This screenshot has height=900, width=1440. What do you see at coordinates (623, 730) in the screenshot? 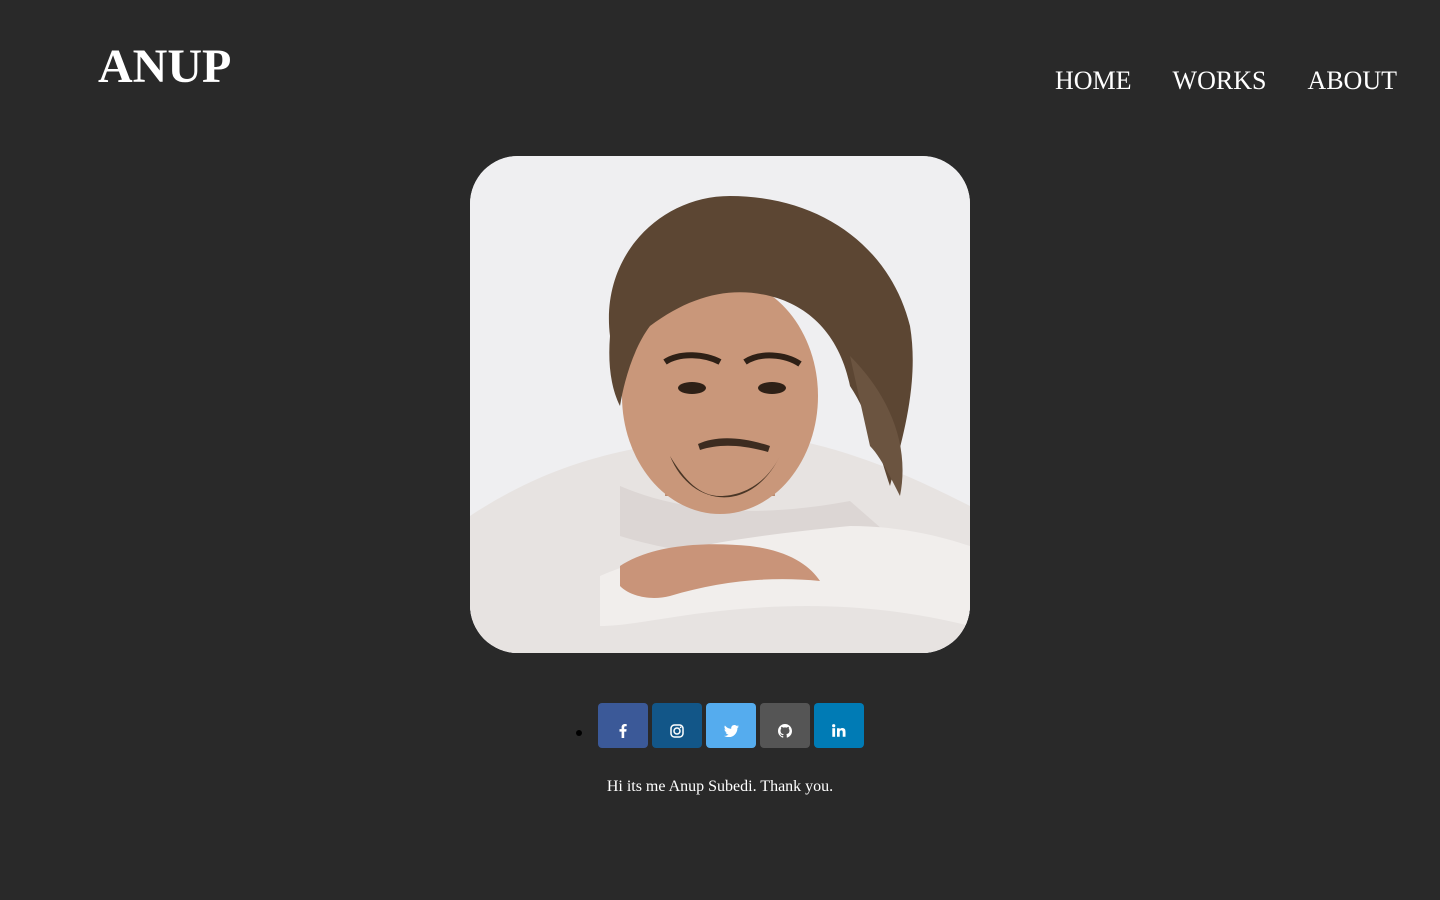
I see `facebook-icon` at bounding box center [623, 730].